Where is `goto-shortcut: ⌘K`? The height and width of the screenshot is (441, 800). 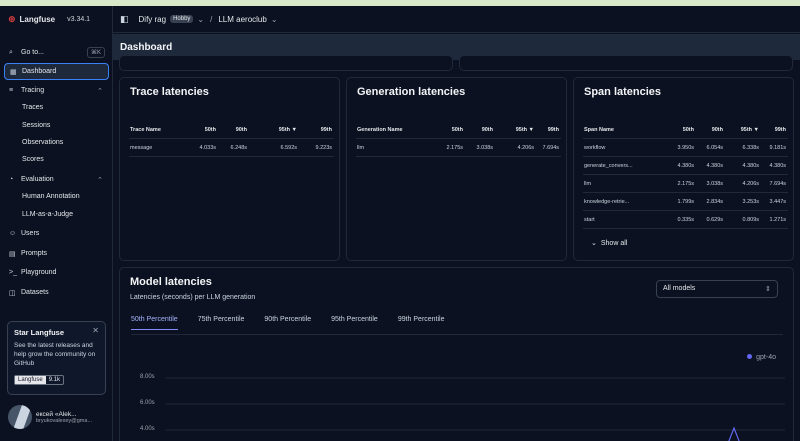
goto-shortcut: ⌘K is located at coordinates (95, 52).